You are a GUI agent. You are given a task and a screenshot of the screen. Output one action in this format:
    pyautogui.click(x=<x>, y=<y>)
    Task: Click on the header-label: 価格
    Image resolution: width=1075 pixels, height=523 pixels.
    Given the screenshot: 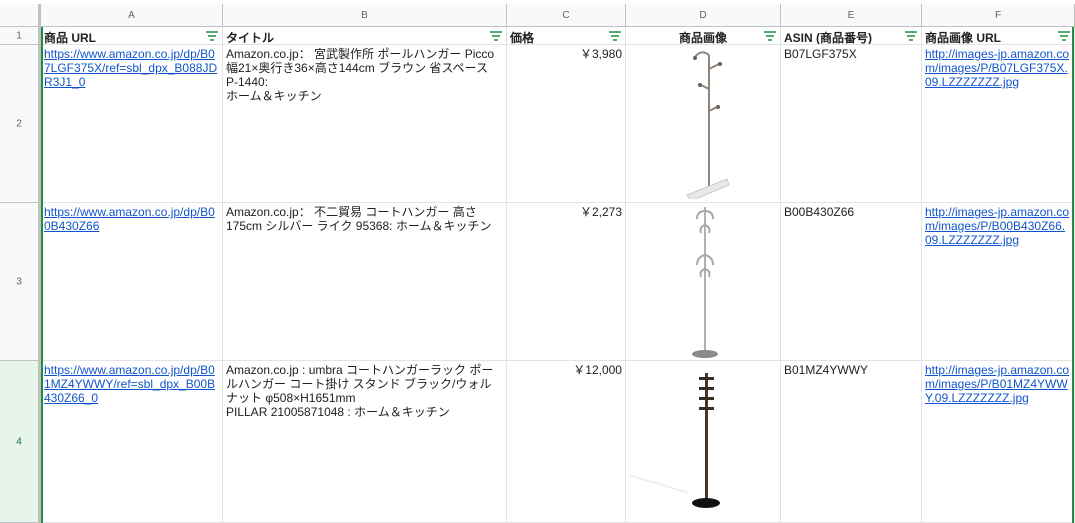 What is the action you would take?
    pyautogui.click(x=522, y=38)
    